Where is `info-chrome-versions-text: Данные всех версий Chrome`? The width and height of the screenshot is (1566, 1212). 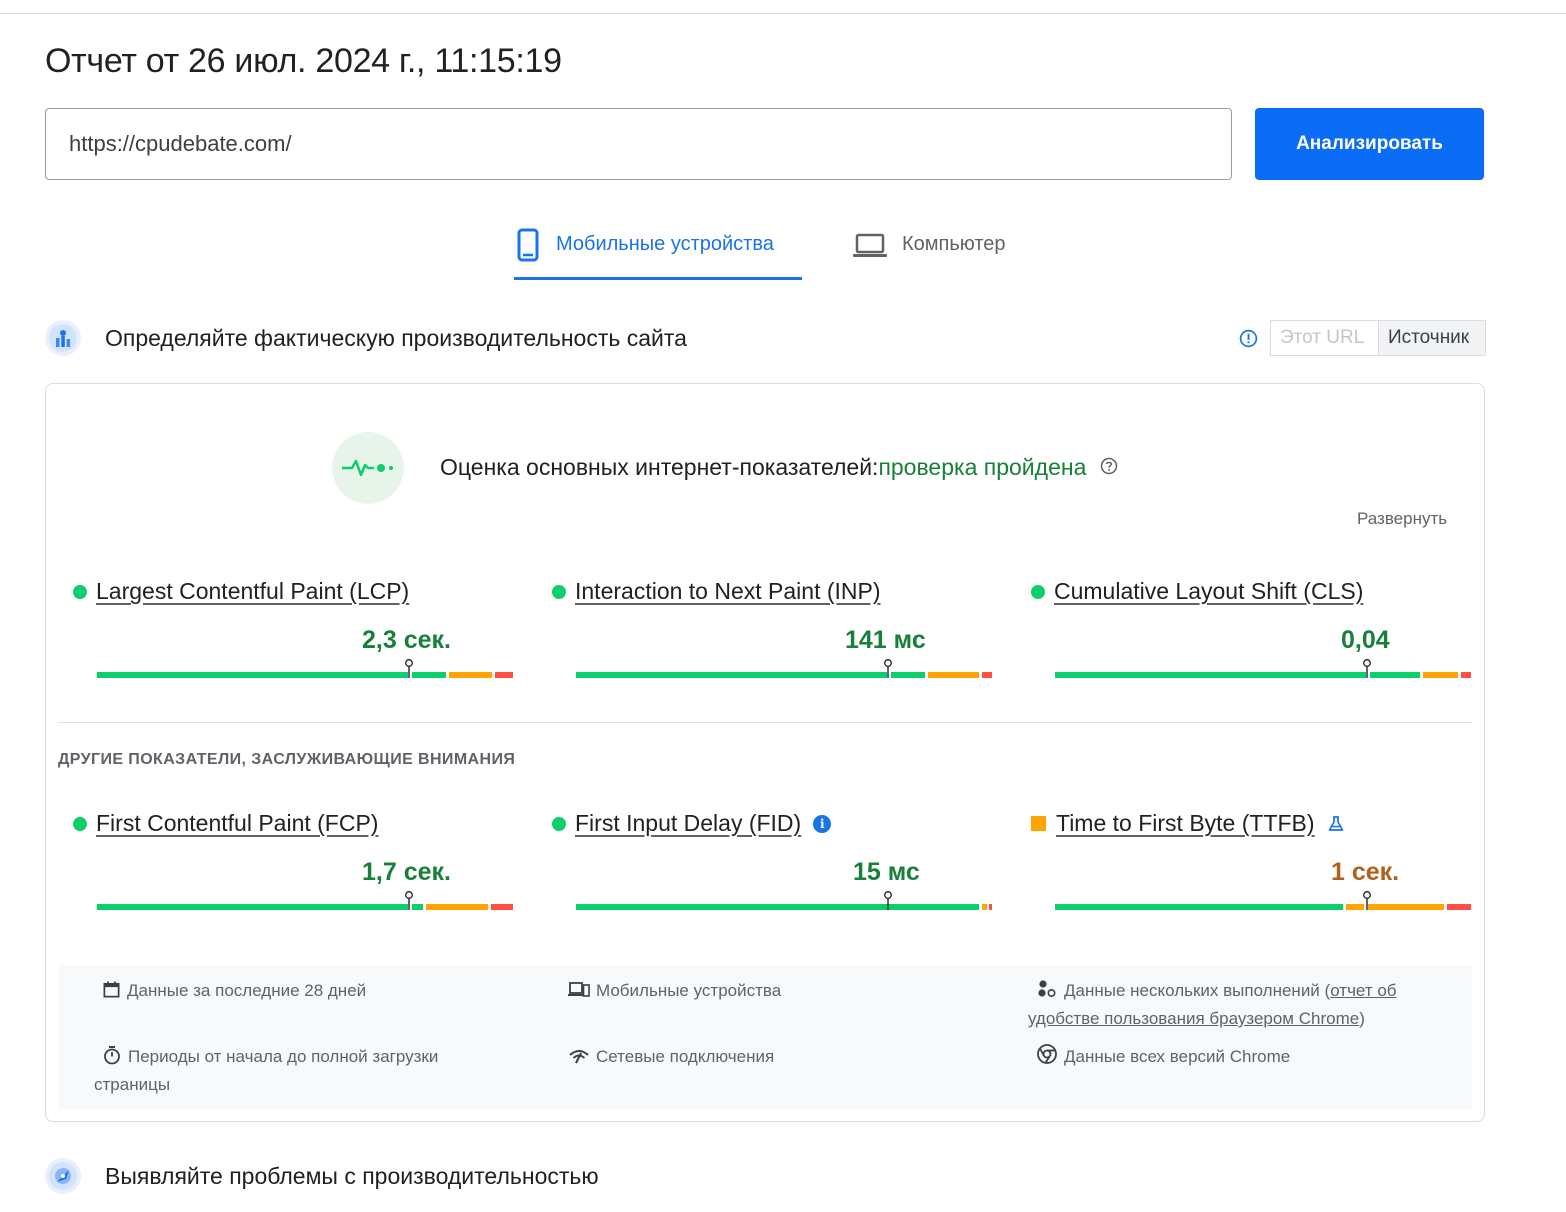 info-chrome-versions-text: Данные всех версий Chrome is located at coordinates (1177, 1056).